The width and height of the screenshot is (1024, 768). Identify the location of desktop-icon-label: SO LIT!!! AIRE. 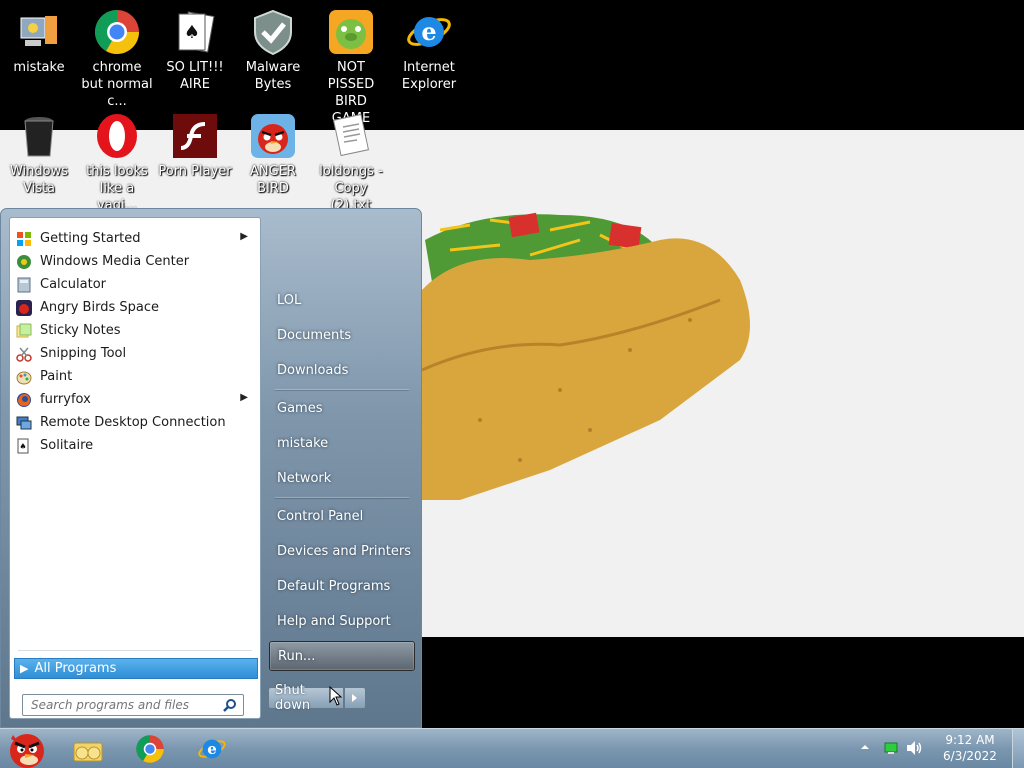
(195, 76).